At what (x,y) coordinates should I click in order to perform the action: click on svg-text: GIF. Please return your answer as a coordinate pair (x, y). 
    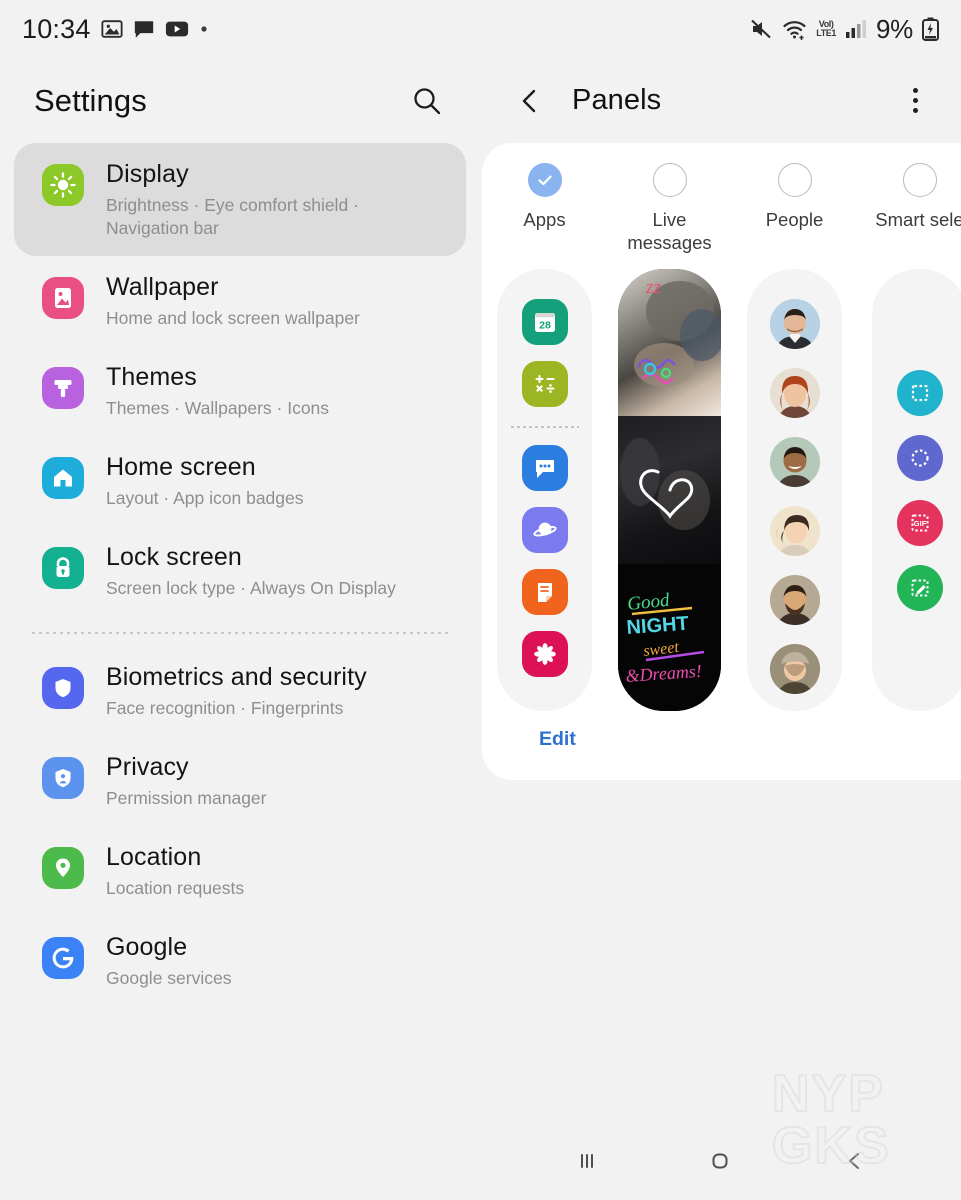
    Looking at the image, I should click on (919, 523).